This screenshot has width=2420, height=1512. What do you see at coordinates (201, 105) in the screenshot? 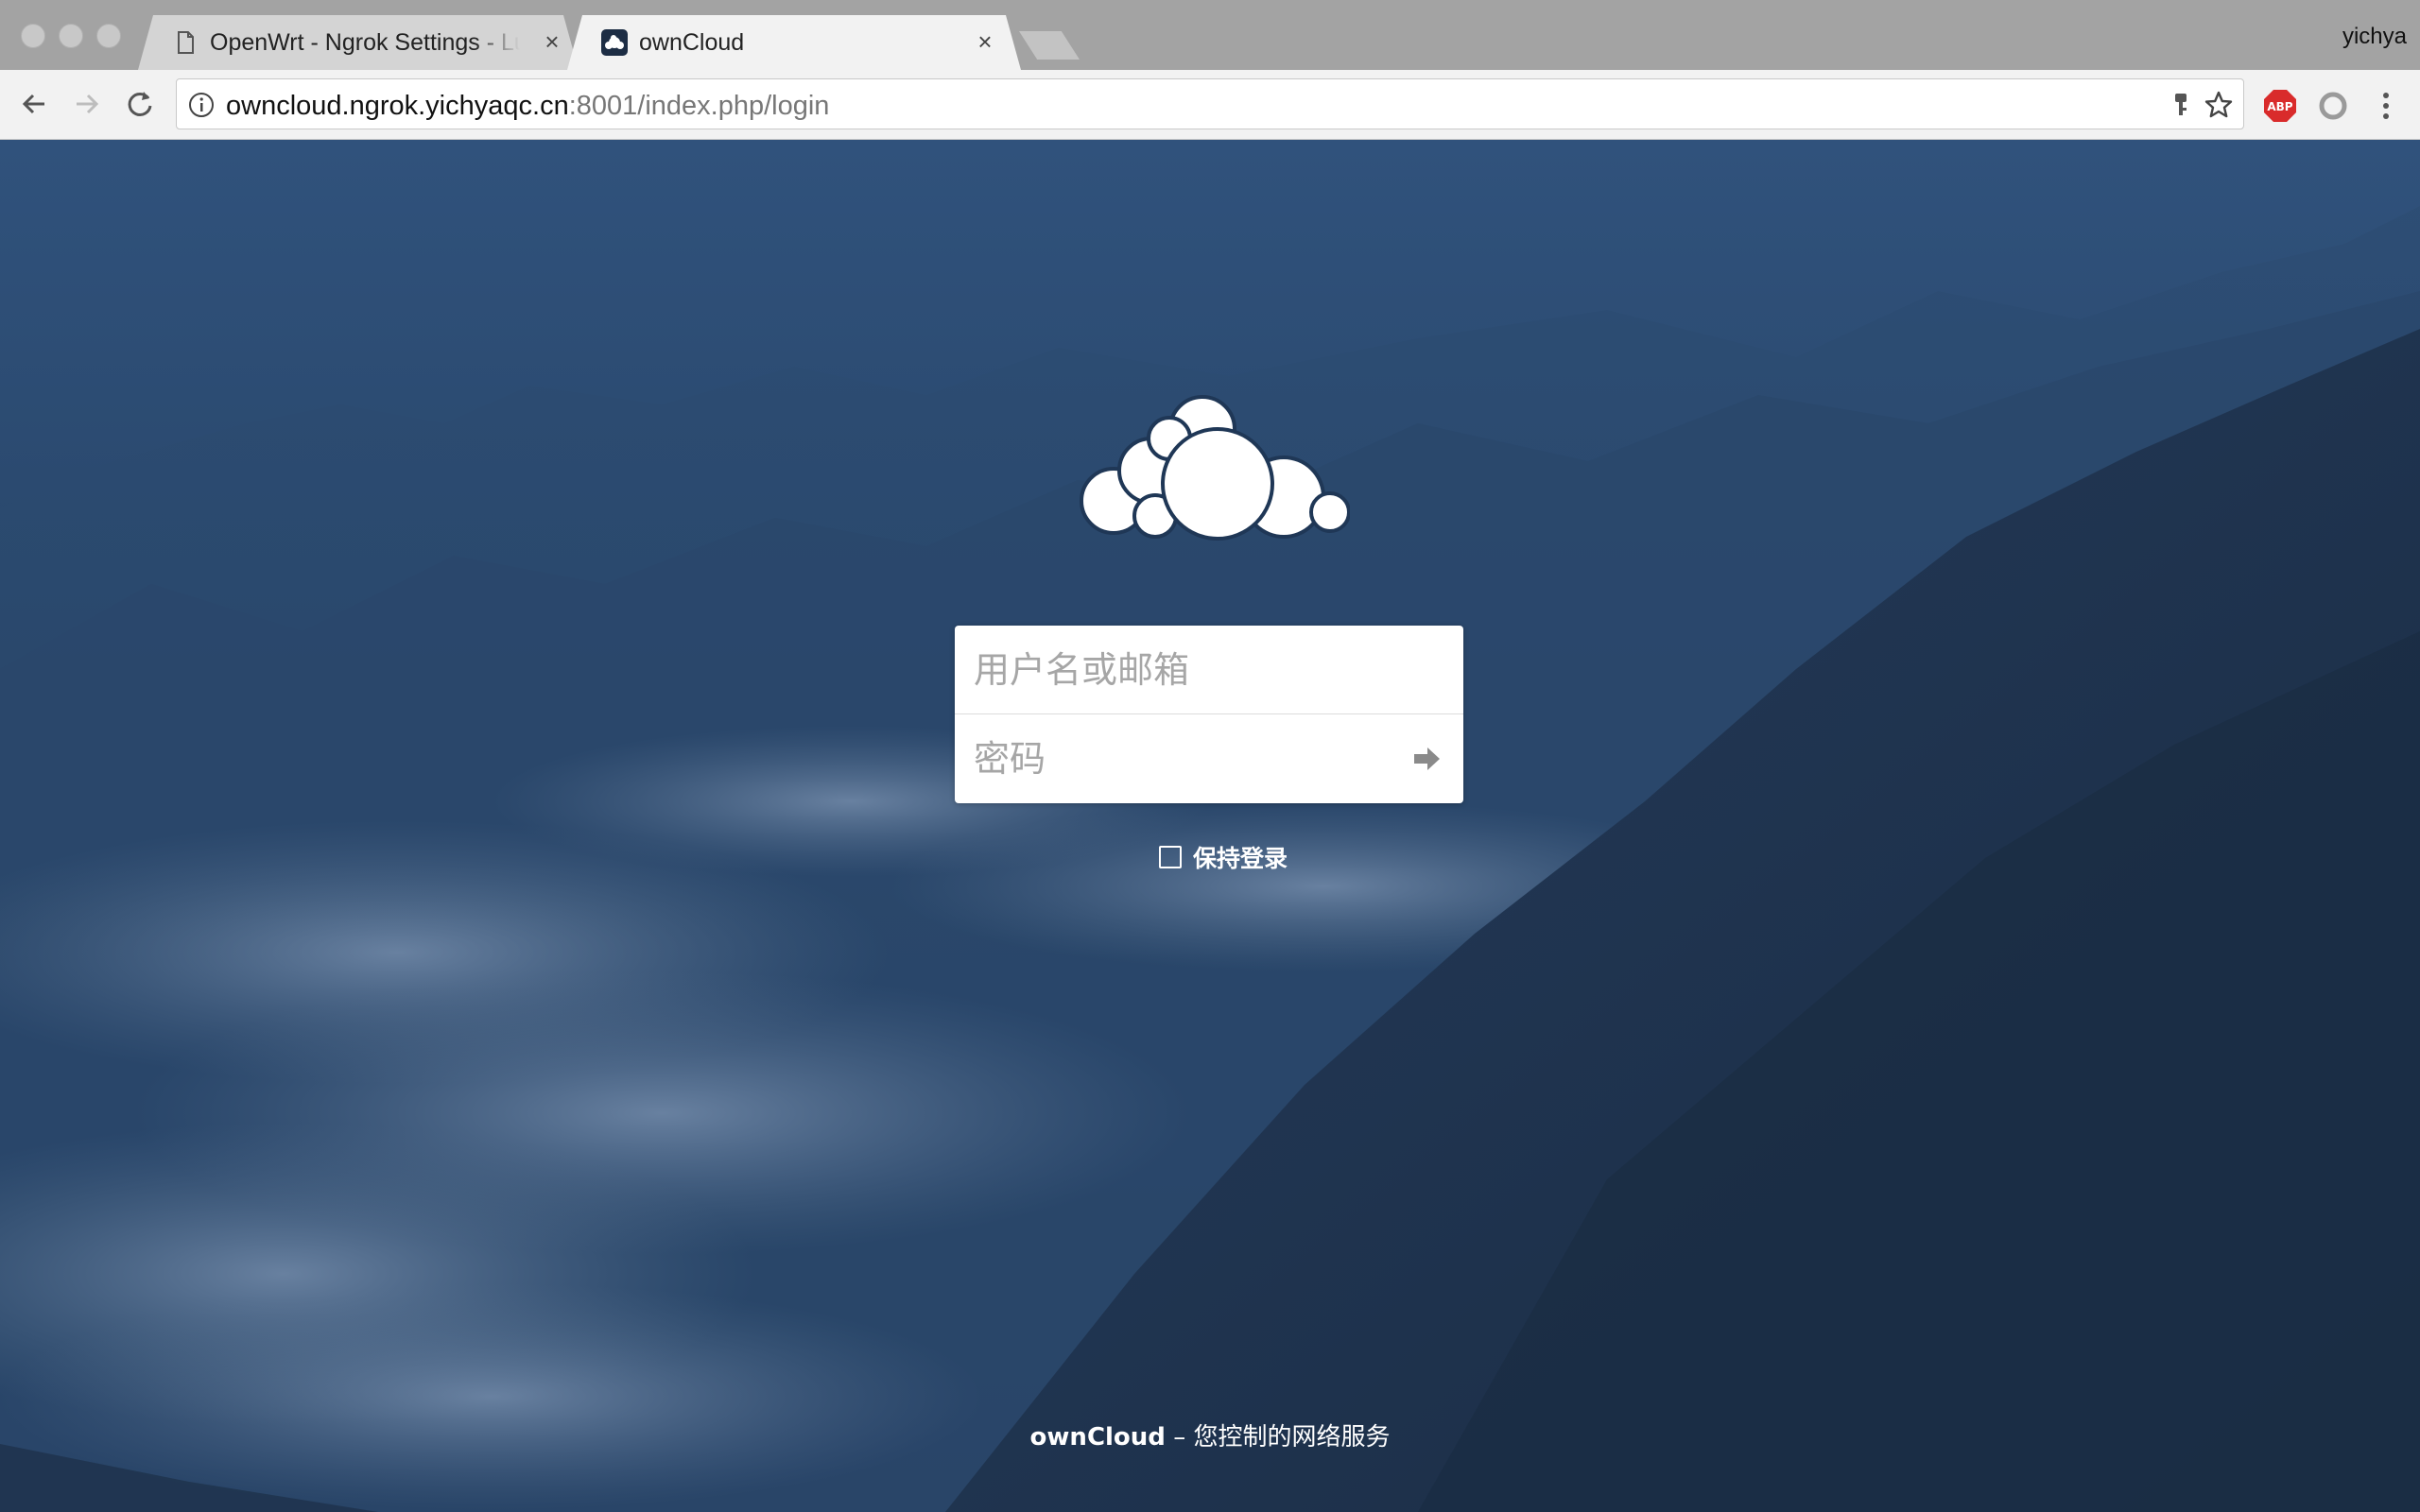
I see `info-icon` at bounding box center [201, 105].